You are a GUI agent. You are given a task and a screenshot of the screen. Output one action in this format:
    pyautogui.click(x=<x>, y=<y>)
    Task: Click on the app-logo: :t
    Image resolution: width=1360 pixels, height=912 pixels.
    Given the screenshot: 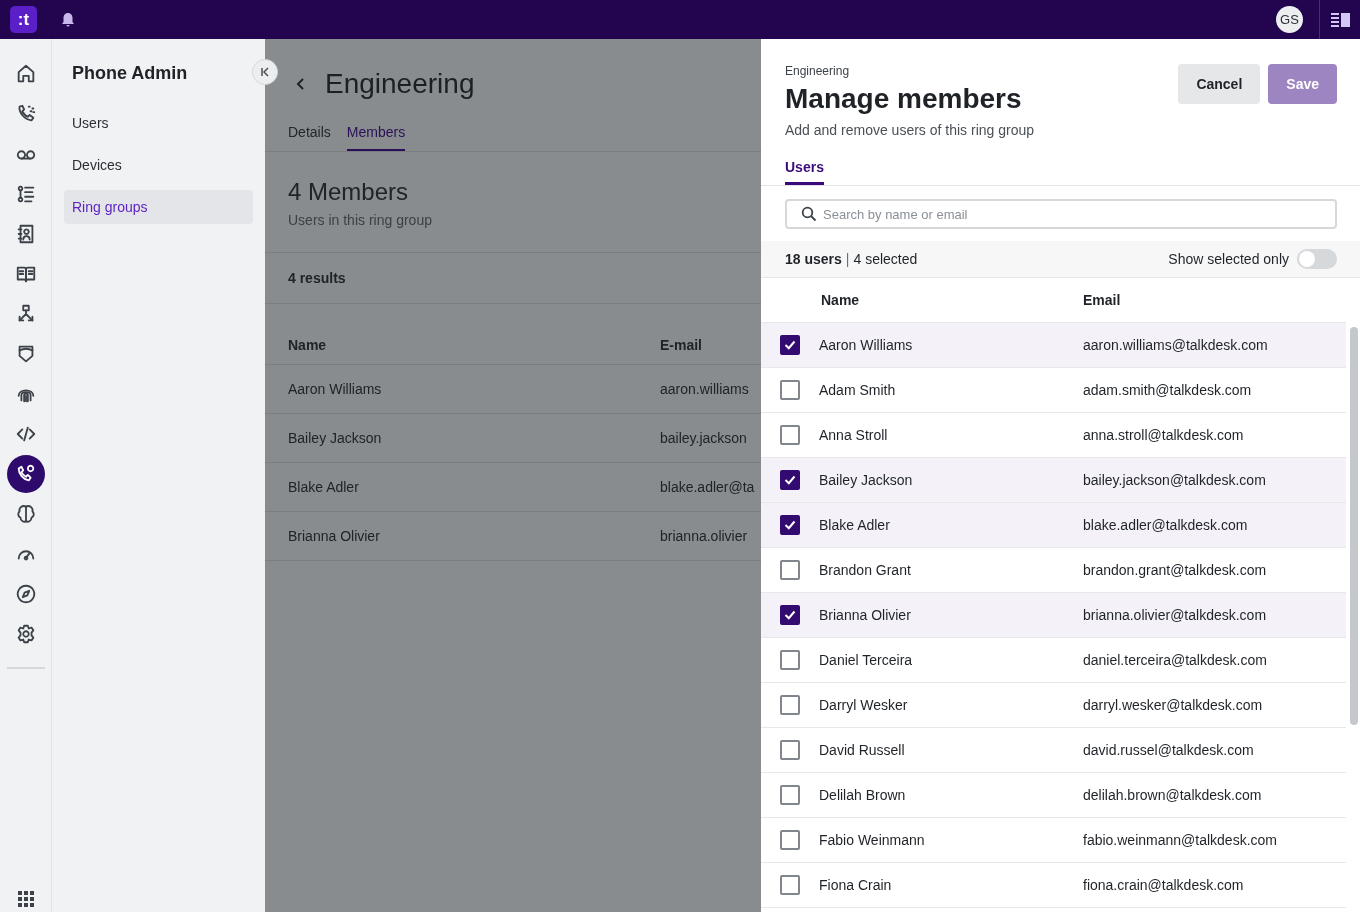 What is the action you would take?
    pyautogui.click(x=23, y=19)
    